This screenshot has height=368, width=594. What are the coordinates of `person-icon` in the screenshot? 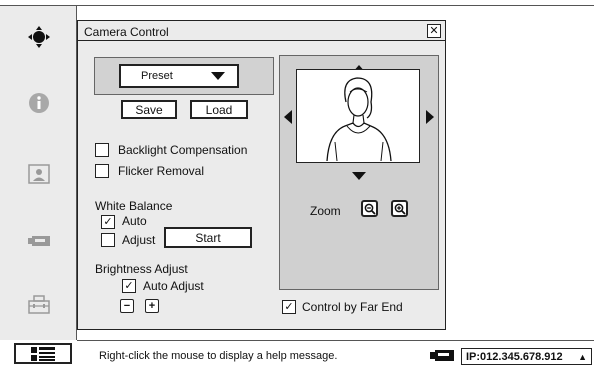 It's located at (39, 174).